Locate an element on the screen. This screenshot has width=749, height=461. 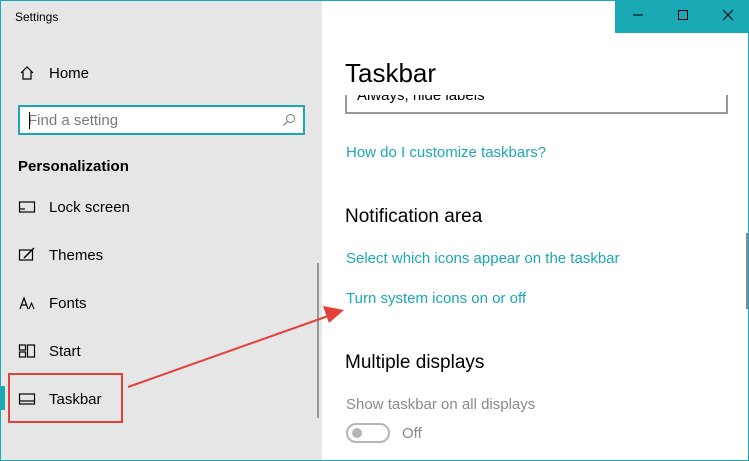
select-icons-link: Select which icons appear on the taskbar is located at coordinates (483, 258).